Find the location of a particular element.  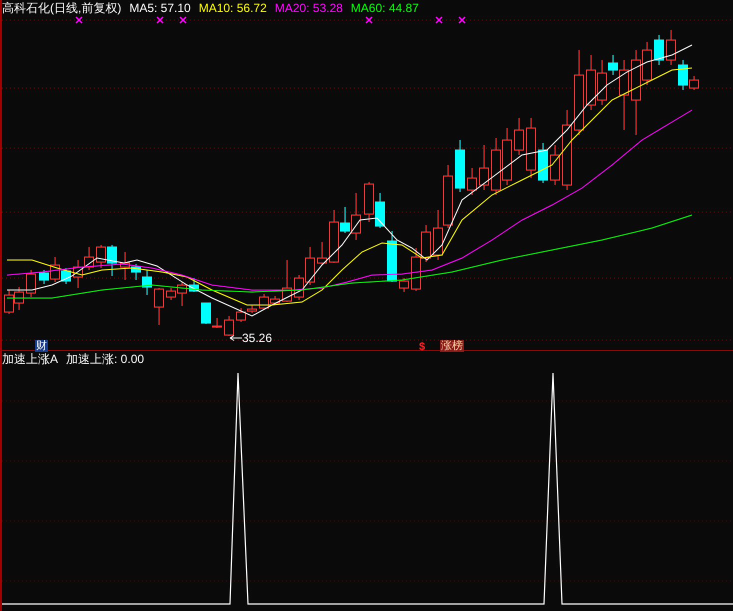

low-price-label: 35.26 is located at coordinates (257, 338).